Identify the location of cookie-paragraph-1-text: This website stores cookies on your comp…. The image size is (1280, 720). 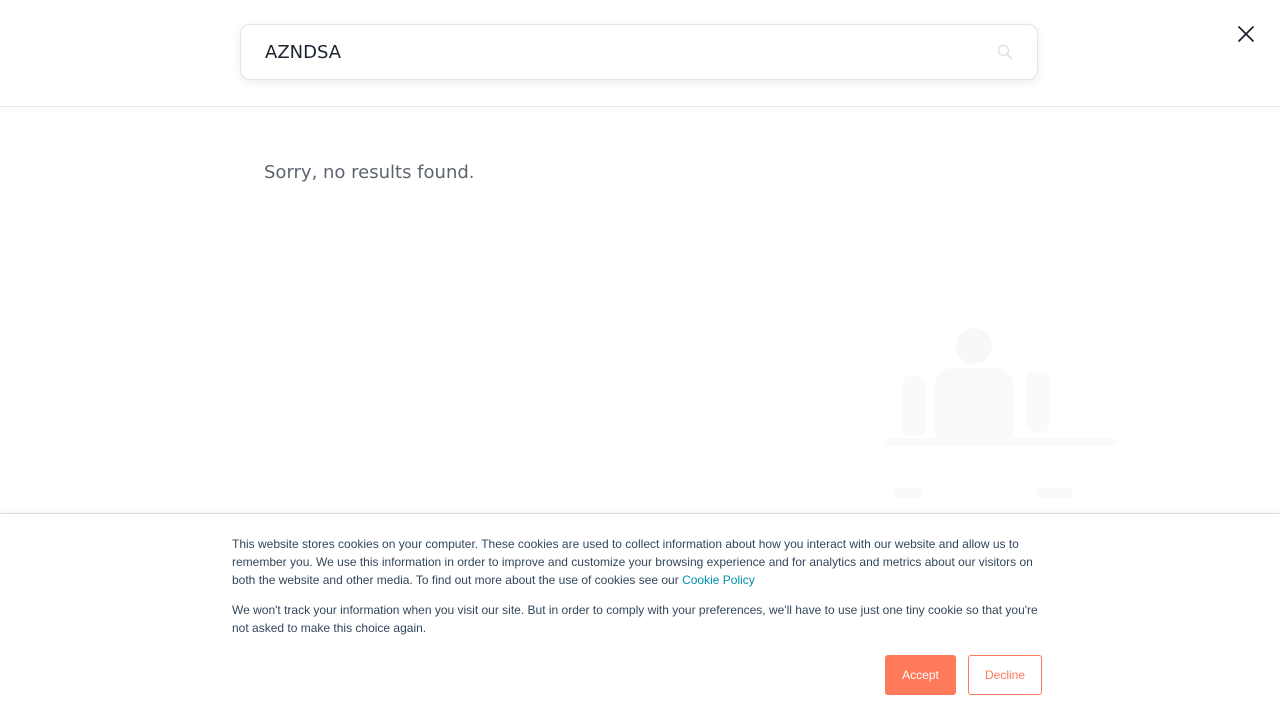
(632, 562).